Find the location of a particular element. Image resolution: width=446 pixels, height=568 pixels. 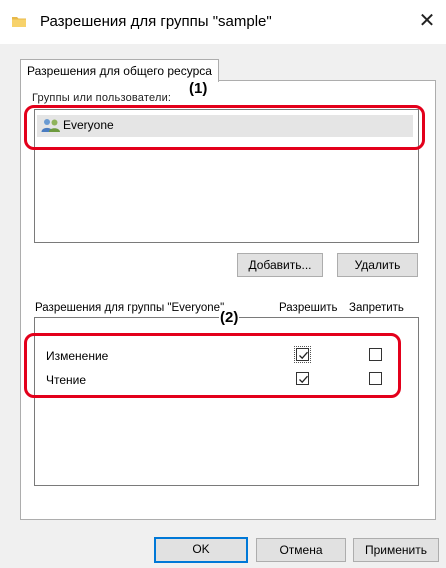

apply-button: Применить is located at coordinates (396, 550).